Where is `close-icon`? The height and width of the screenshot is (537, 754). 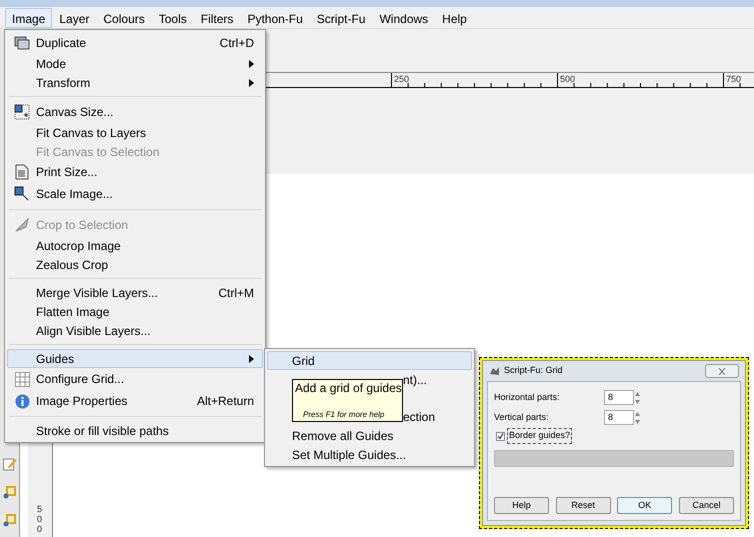
close-icon is located at coordinates (722, 371).